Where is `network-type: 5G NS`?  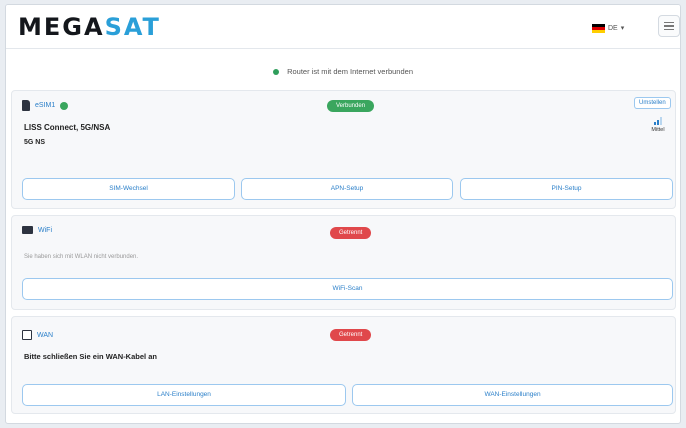
network-type: 5G NS is located at coordinates (35, 142).